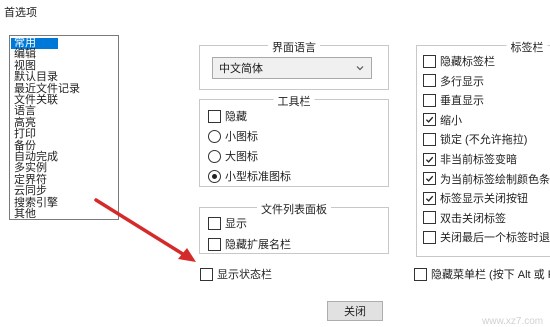 Image resolution: width=550 pixels, height=327 pixels. I want to click on watermark: www.xz7.com, so click(513, 321).